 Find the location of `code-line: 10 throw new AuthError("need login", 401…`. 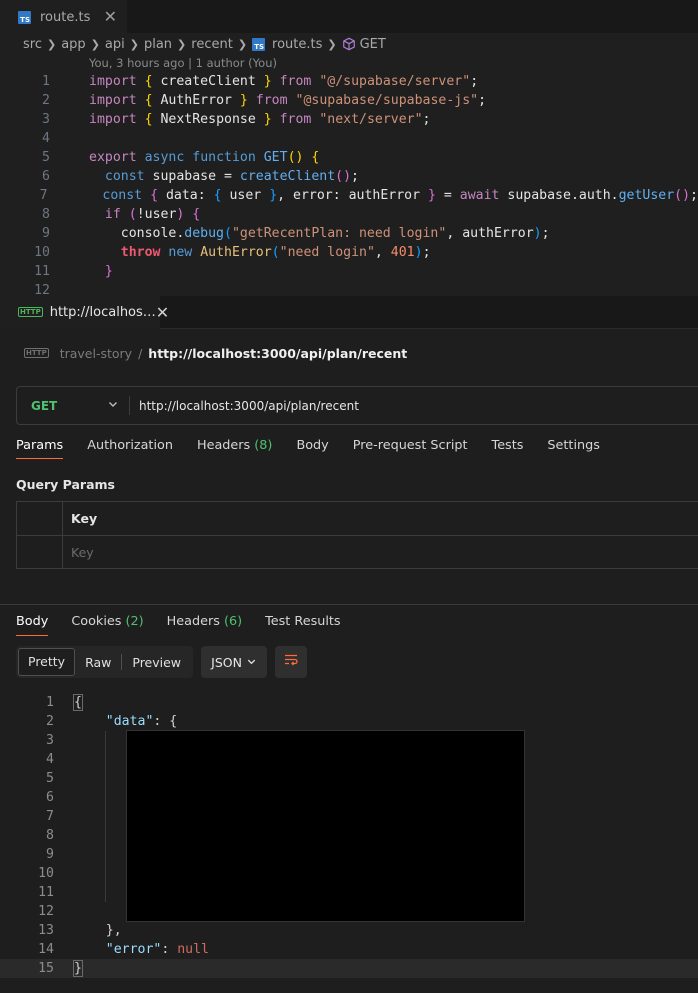

code-line: 10 throw new AuthError("need login", 401… is located at coordinates (349, 252).